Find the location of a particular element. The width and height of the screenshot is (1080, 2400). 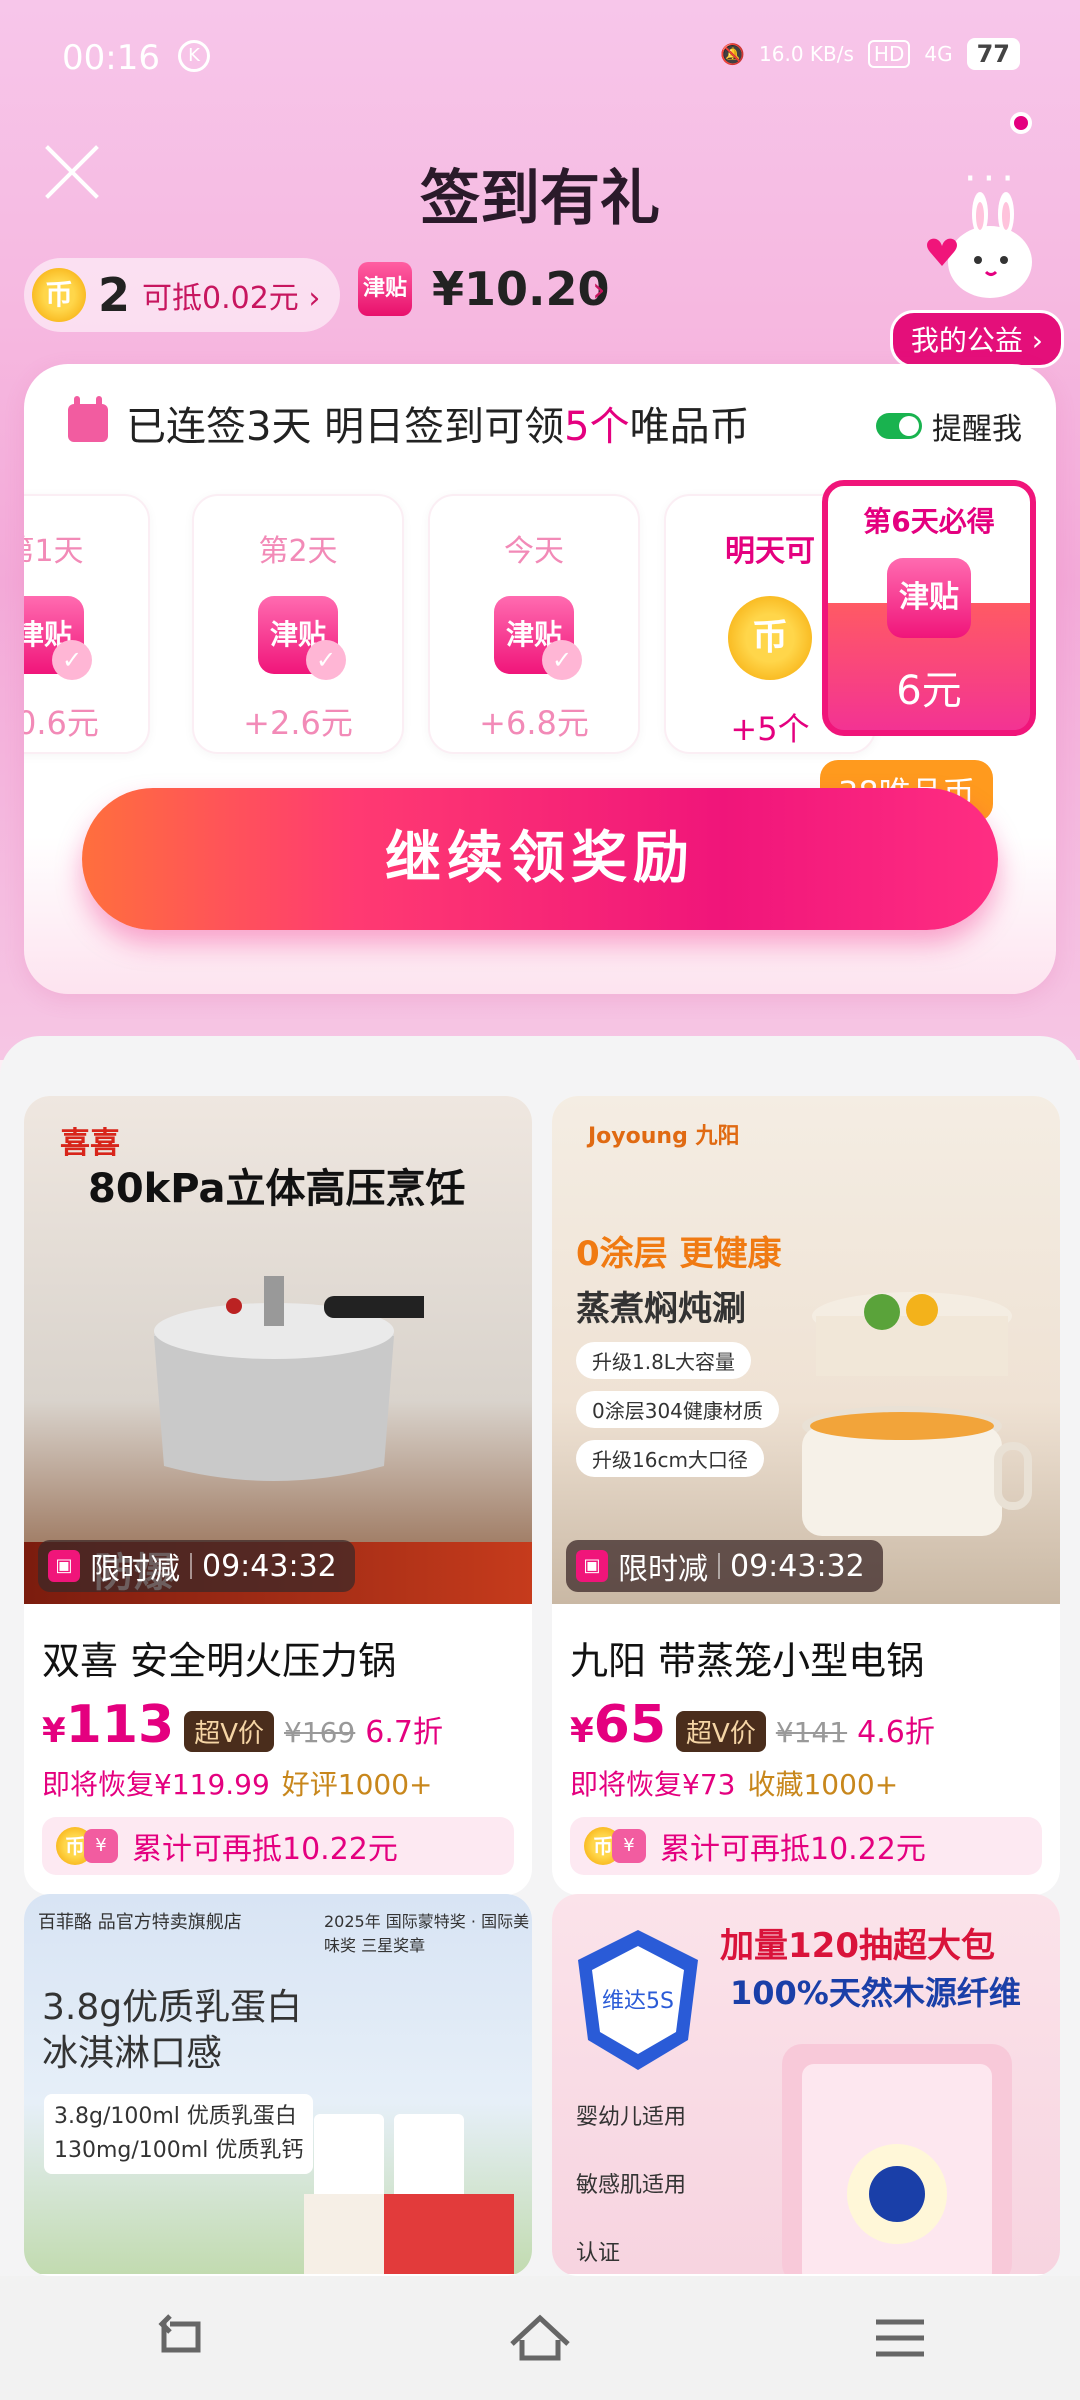

product-headline: 80kPa立体高压烹饪 is located at coordinates (277, 1189).